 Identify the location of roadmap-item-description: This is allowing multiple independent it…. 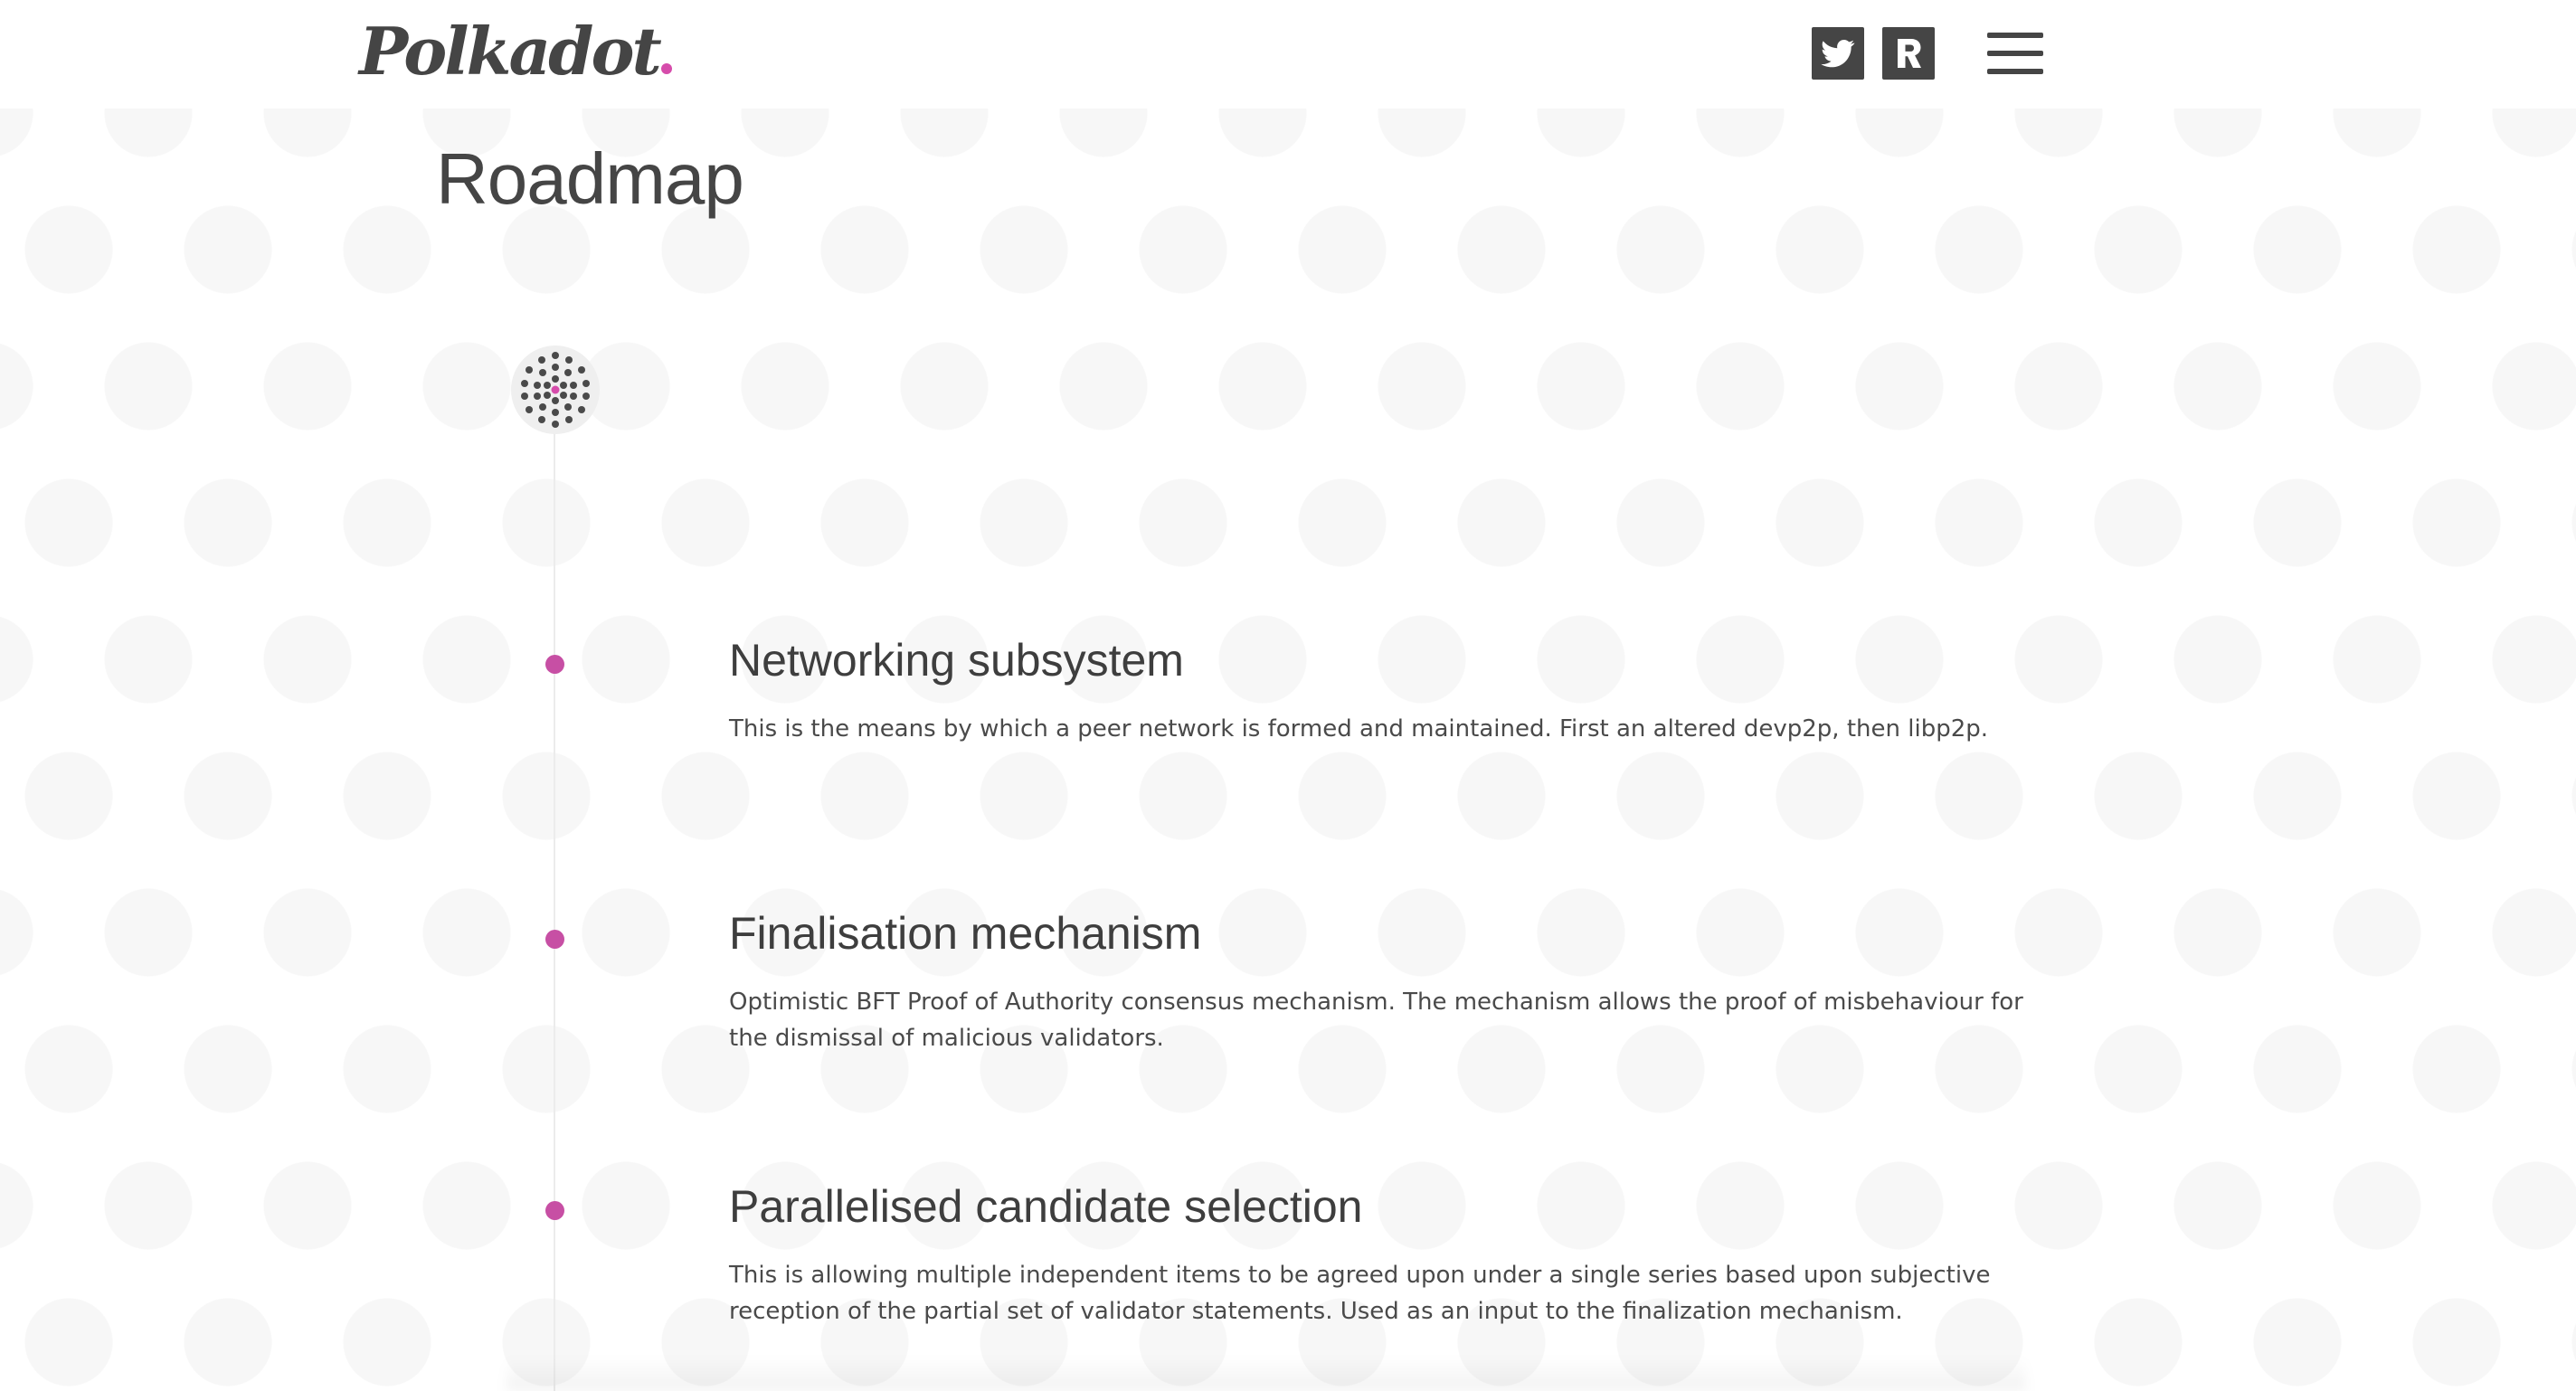
(1360, 1293).